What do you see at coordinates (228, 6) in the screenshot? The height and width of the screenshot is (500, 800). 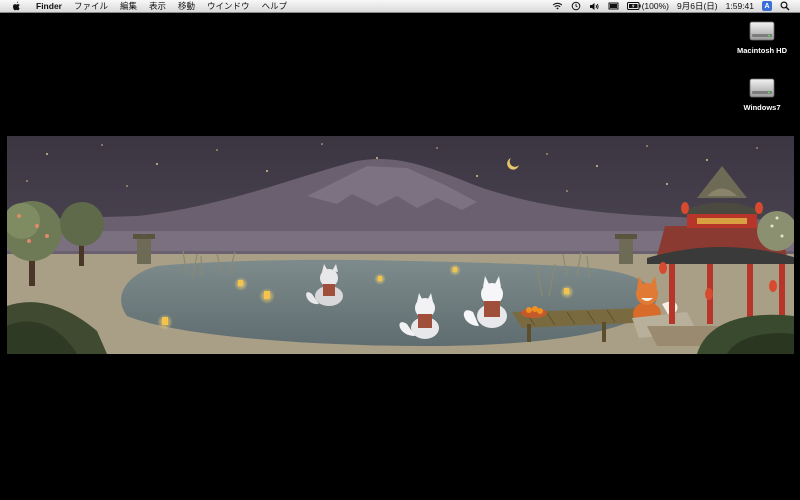 I see `menu-window: ウインドウ` at bounding box center [228, 6].